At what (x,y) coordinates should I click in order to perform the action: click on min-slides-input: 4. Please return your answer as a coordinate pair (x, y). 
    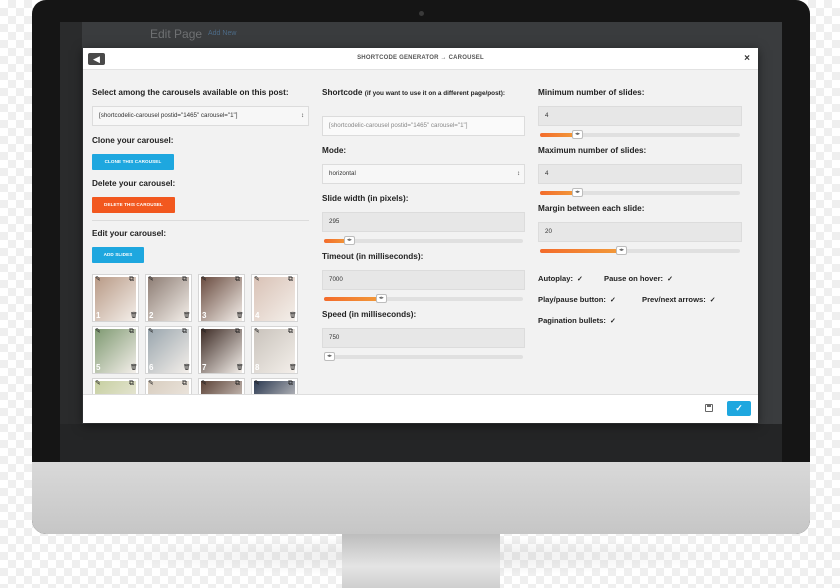
    Looking at the image, I should click on (640, 116).